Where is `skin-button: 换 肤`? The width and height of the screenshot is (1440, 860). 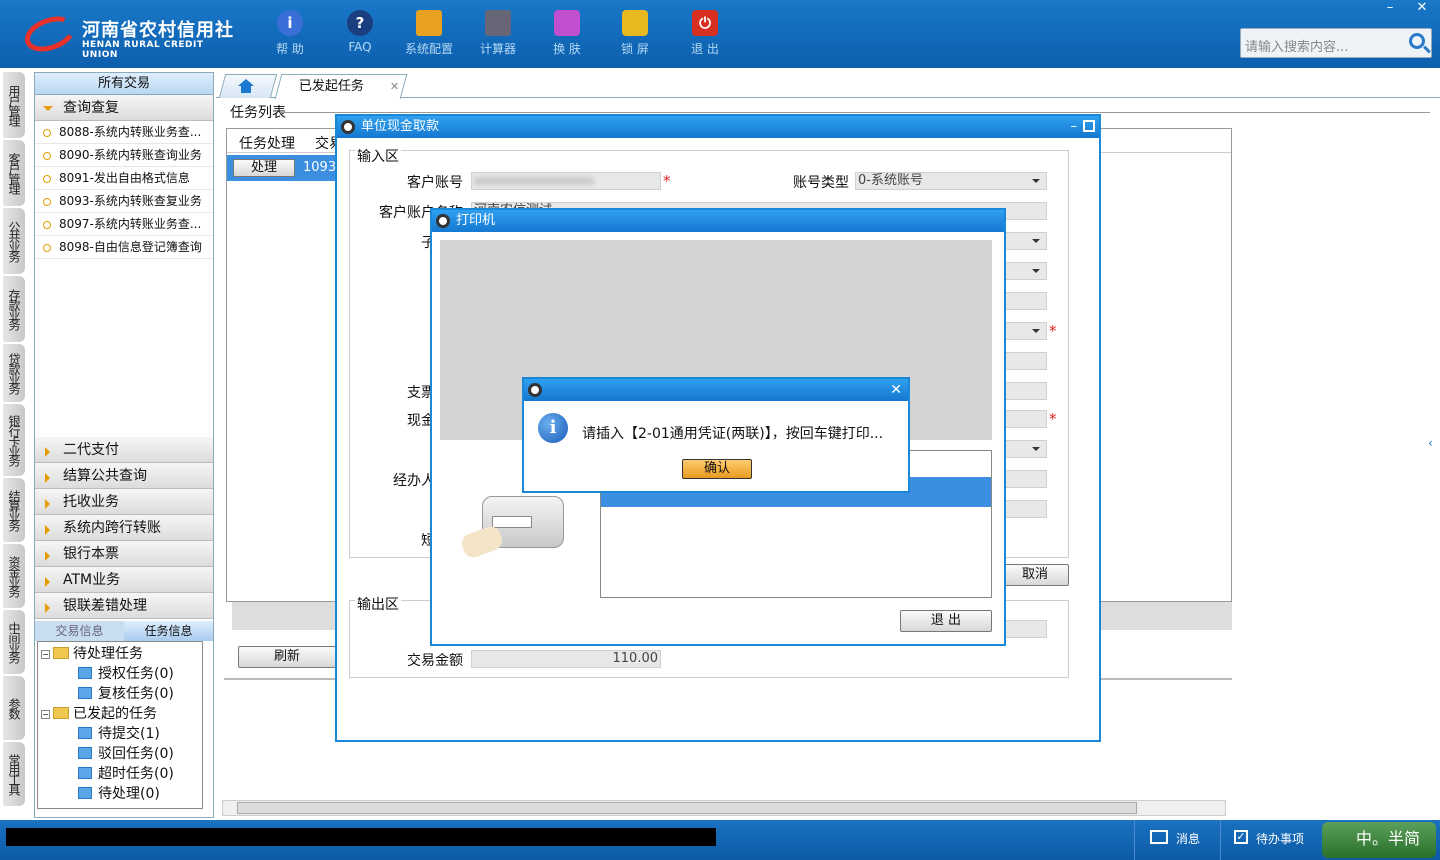 skin-button: 换 肤 is located at coordinates (567, 36).